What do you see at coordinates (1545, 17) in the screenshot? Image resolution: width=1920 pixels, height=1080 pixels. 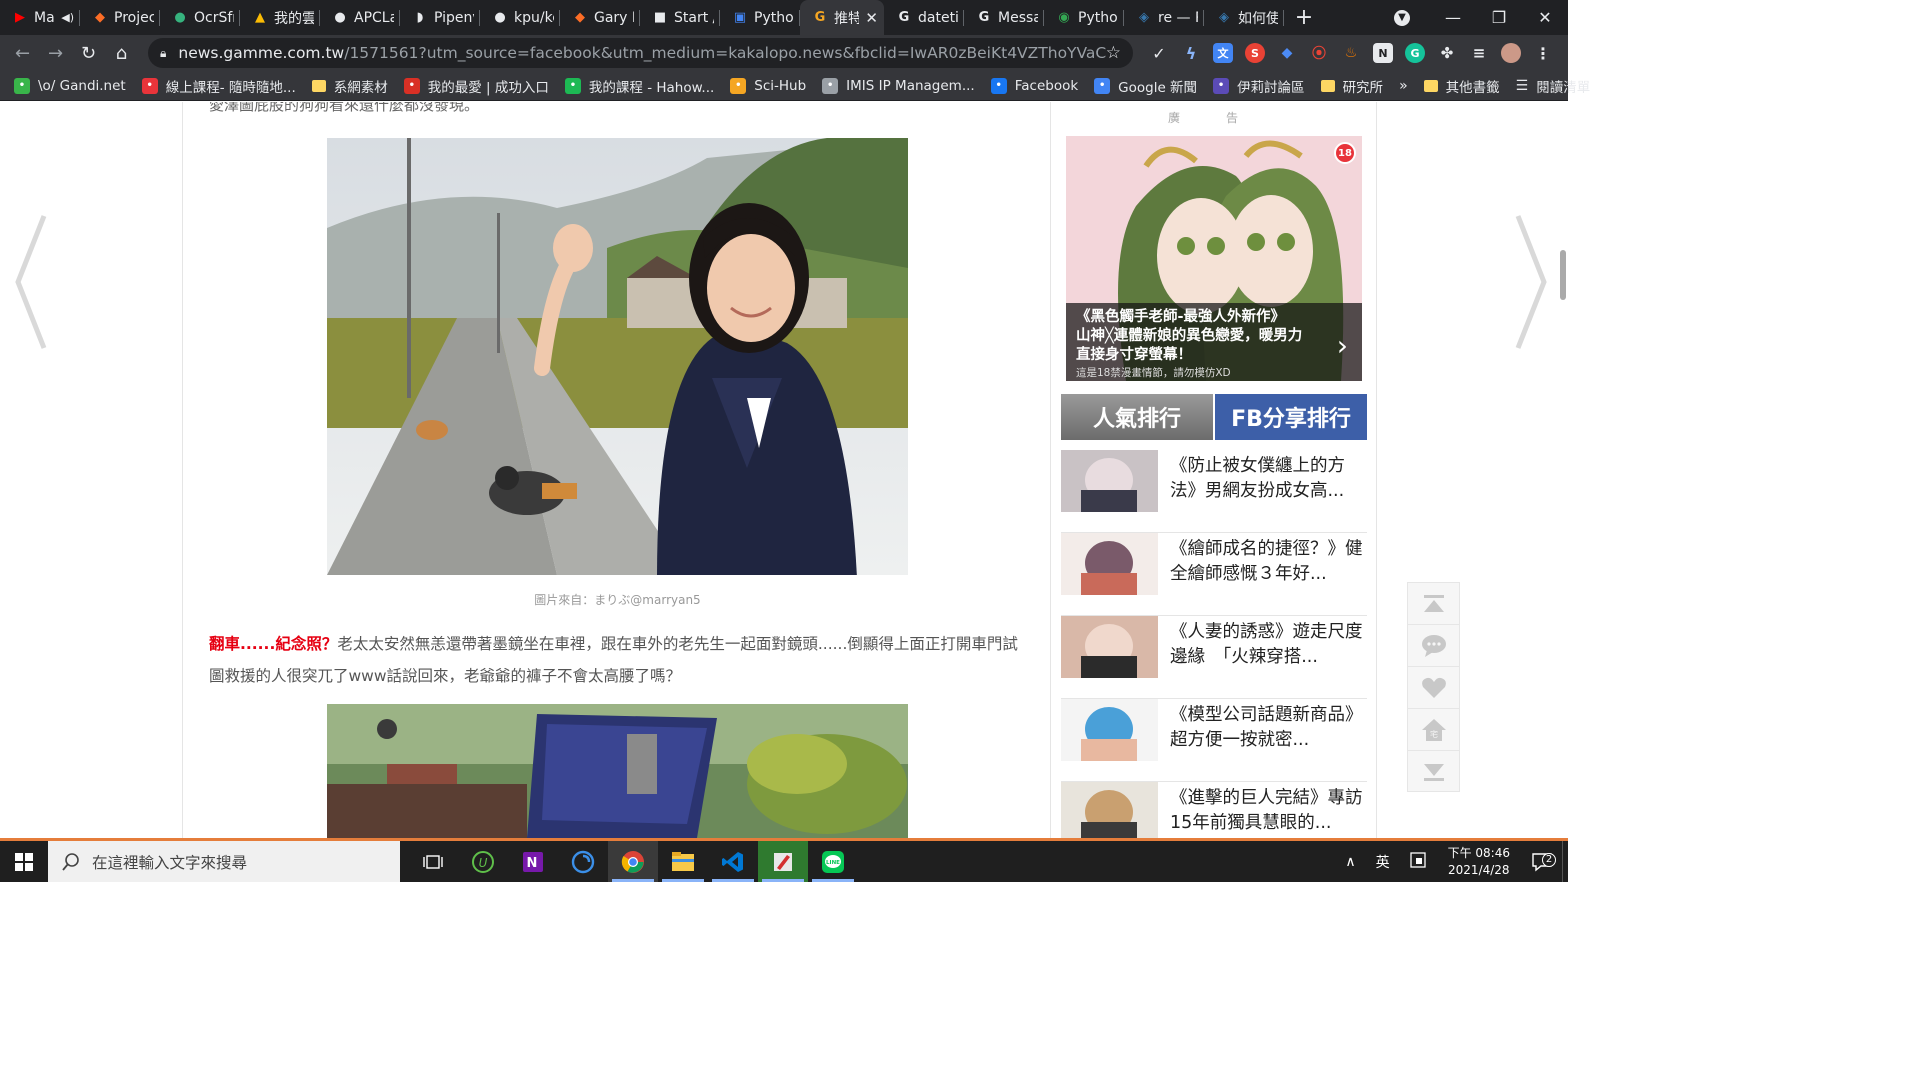 I see `close-window-button: ✕` at bounding box center [1545, 17].